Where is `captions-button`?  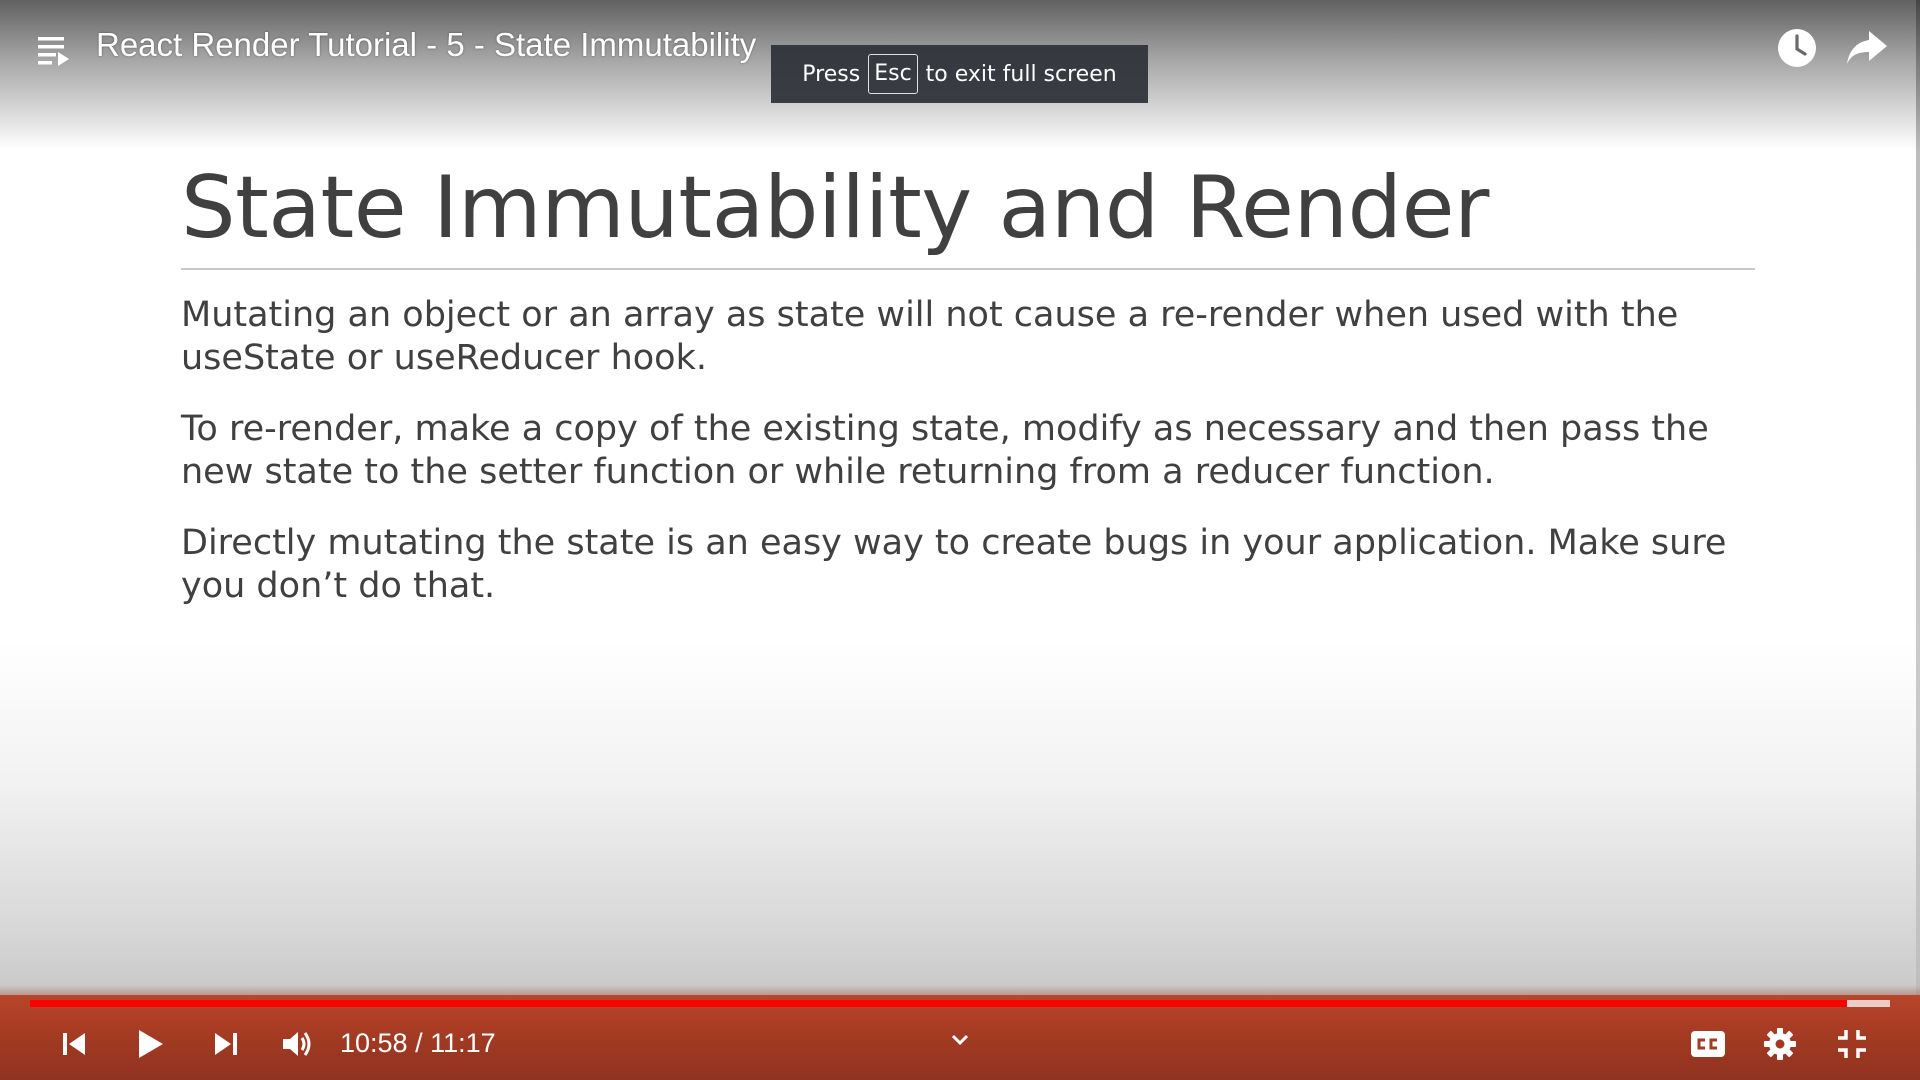
captions-button is located at coordinates (1708, 1044).